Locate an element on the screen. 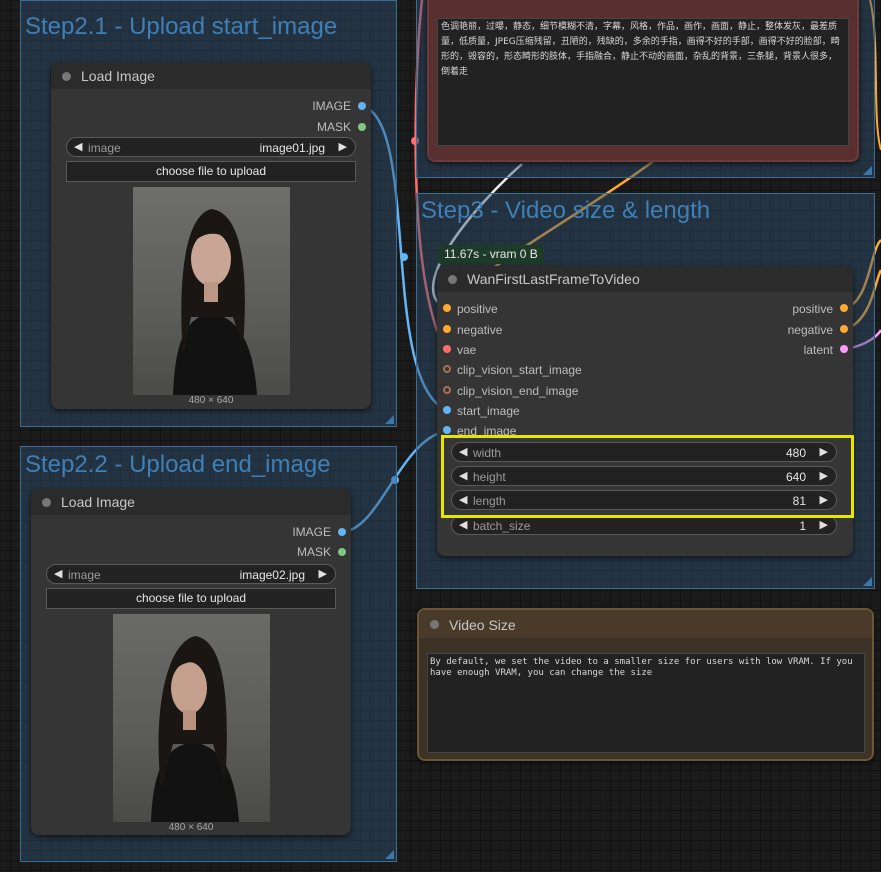 The width and height of the screenshot is (881, 872). image-select: ◀ image image02.jpg ▶ is located at coordinates (191, 574).